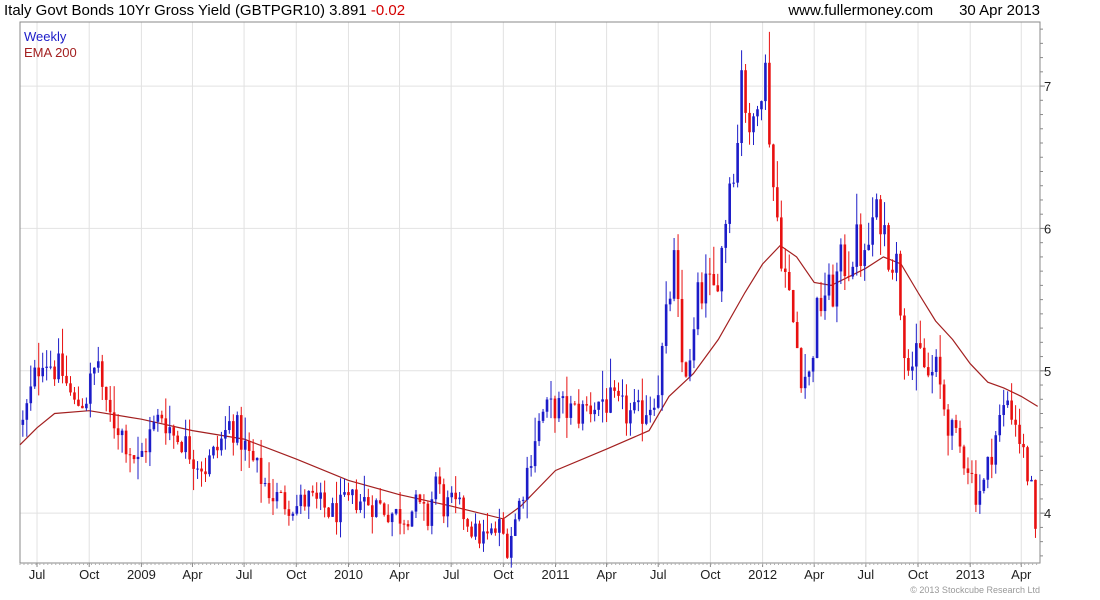 The width and height of the screenshot is (1100, 600). I want to click on x-tick-label: Apr, so click(1021, 574).